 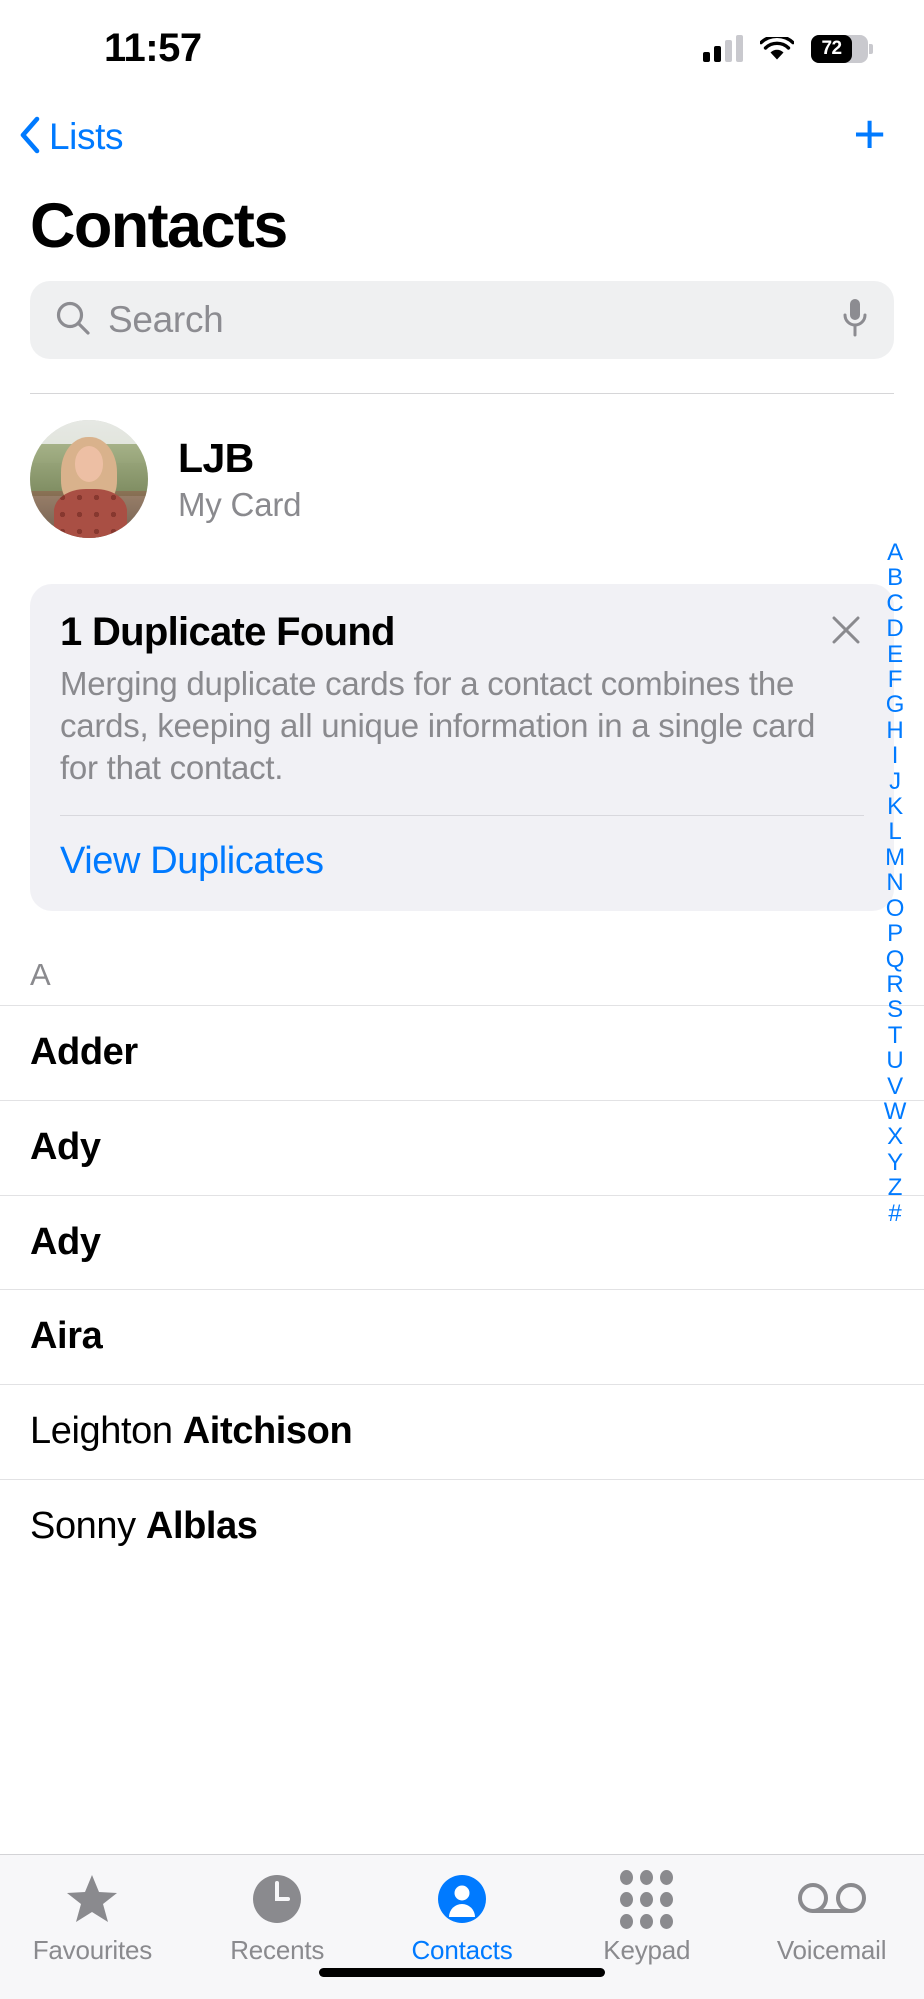 I want to click on index-letter: B, so click(x=895, y=578).